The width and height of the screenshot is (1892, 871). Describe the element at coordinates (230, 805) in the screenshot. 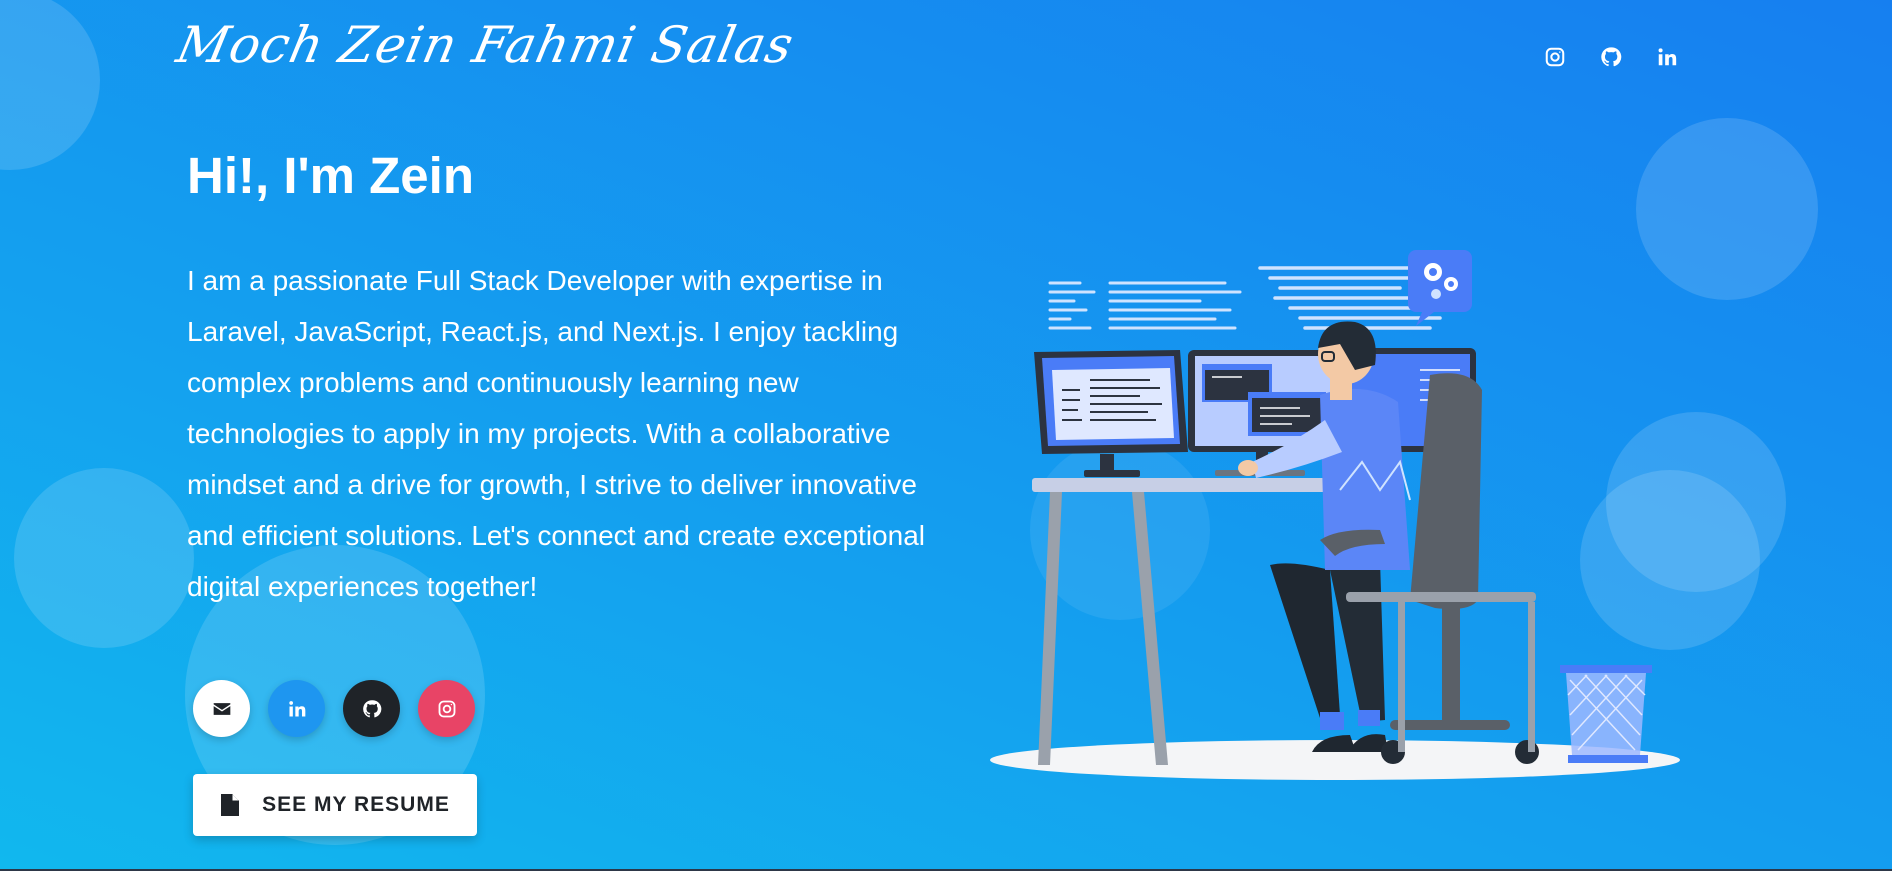

I see `file-icon` at that location.